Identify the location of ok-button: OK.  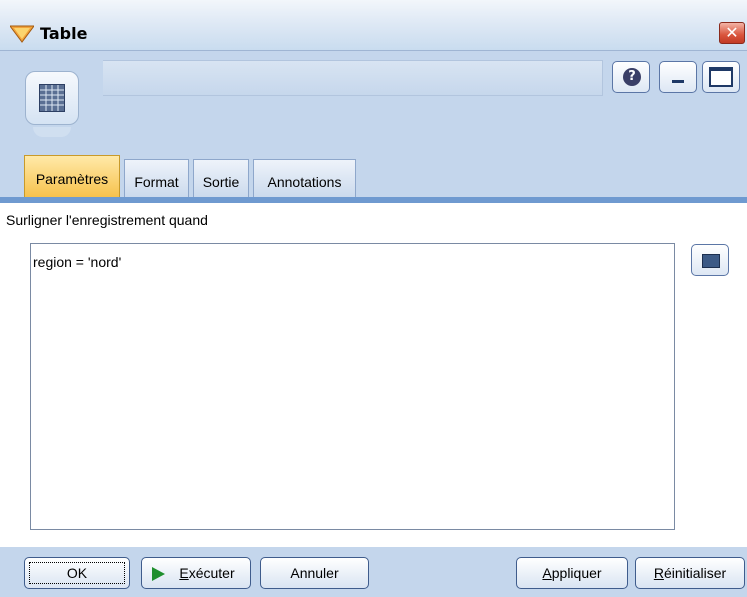
(77, 573).